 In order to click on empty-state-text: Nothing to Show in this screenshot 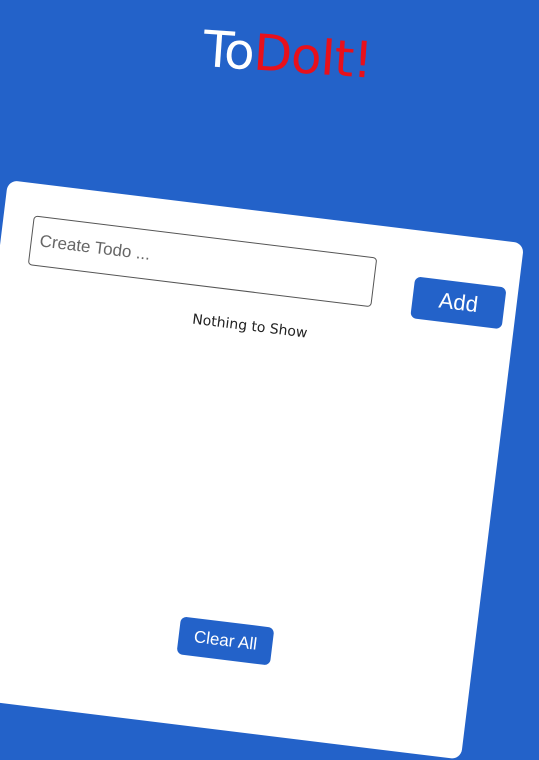, I will do `click(250, 326)`.